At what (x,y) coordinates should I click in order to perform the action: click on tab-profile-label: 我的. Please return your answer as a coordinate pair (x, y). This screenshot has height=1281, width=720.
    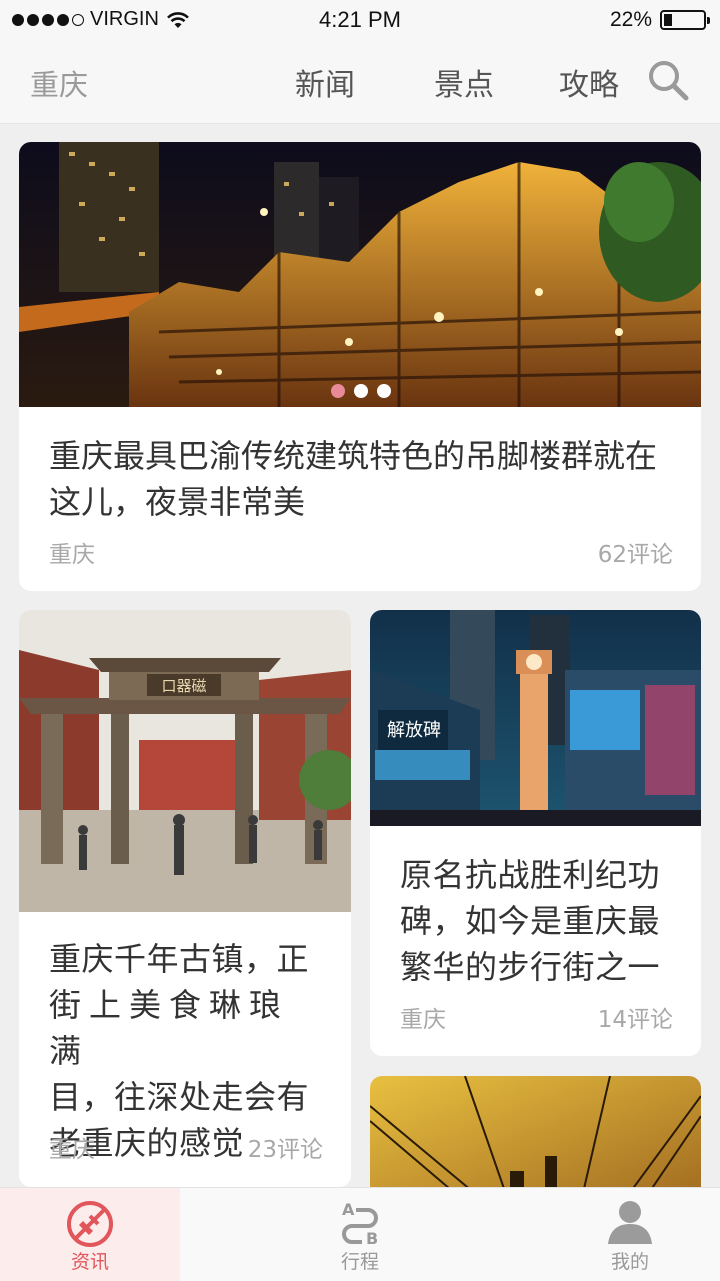
    Looking at the image, I should click on (629, 1262).